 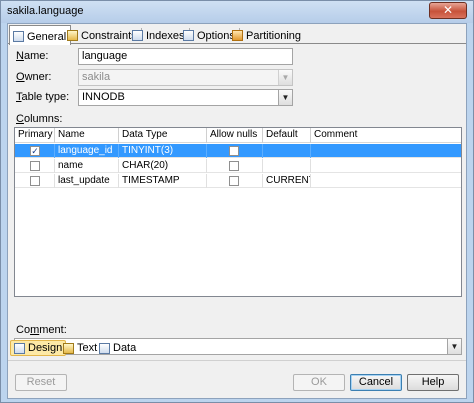 What do you see at coordinates (43, 97) in the screenshot?
I see `table-type-label: Table type:` at bounding box center [43, 97].